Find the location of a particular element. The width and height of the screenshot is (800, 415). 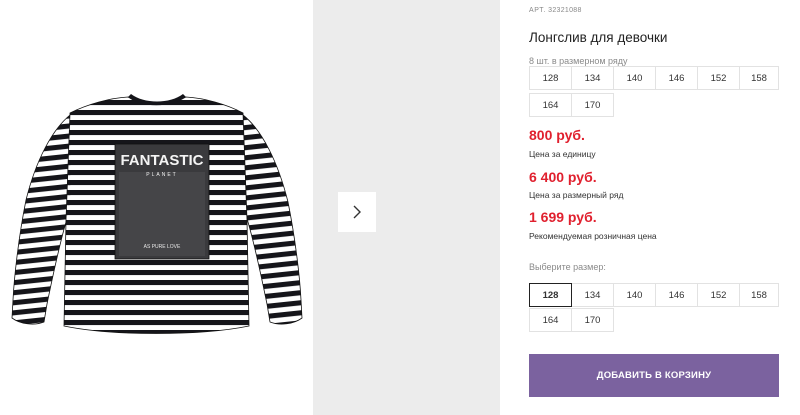

chevron-right-icon is located at coordinates (357, 212).